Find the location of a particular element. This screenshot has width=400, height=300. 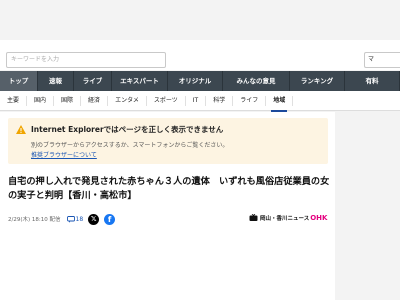

nav-live: ライブ is located at coordinates (93, 81).